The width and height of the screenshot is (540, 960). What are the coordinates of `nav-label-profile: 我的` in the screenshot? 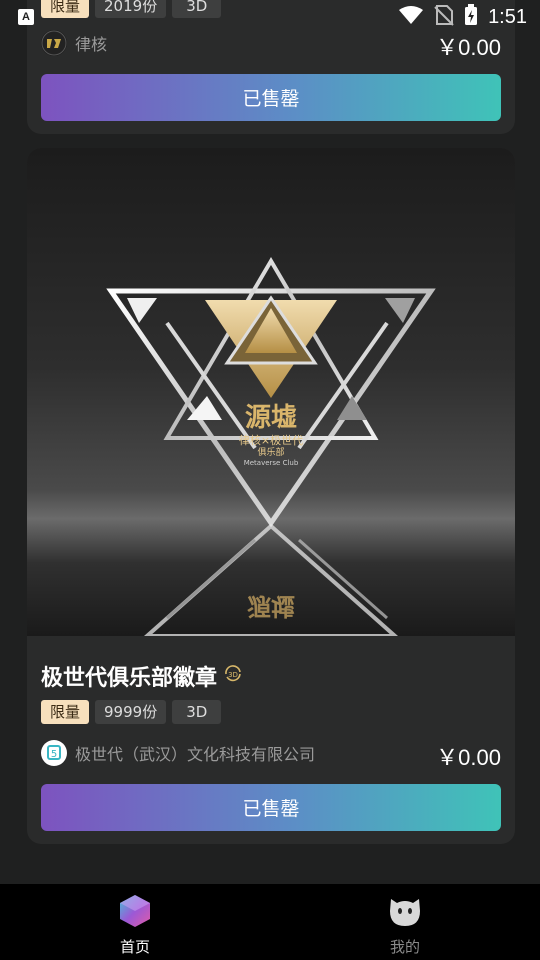 It's located at (404, 947).